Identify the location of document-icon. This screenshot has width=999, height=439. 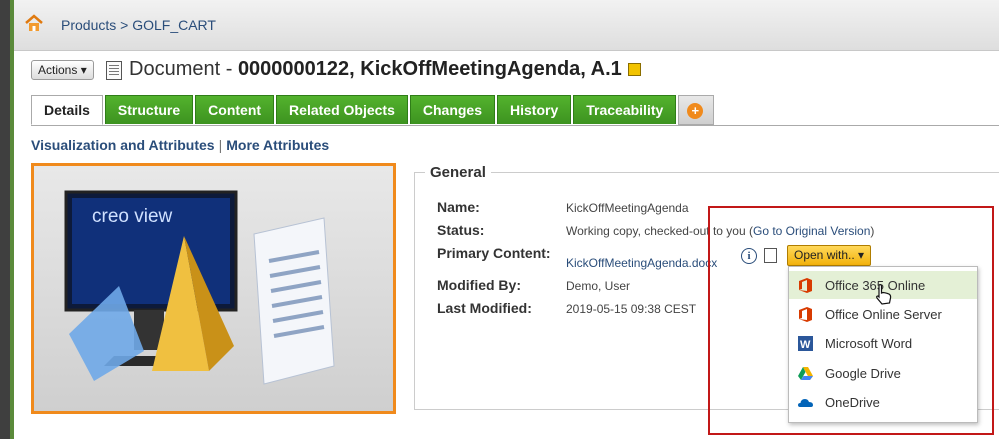
(114, 70).